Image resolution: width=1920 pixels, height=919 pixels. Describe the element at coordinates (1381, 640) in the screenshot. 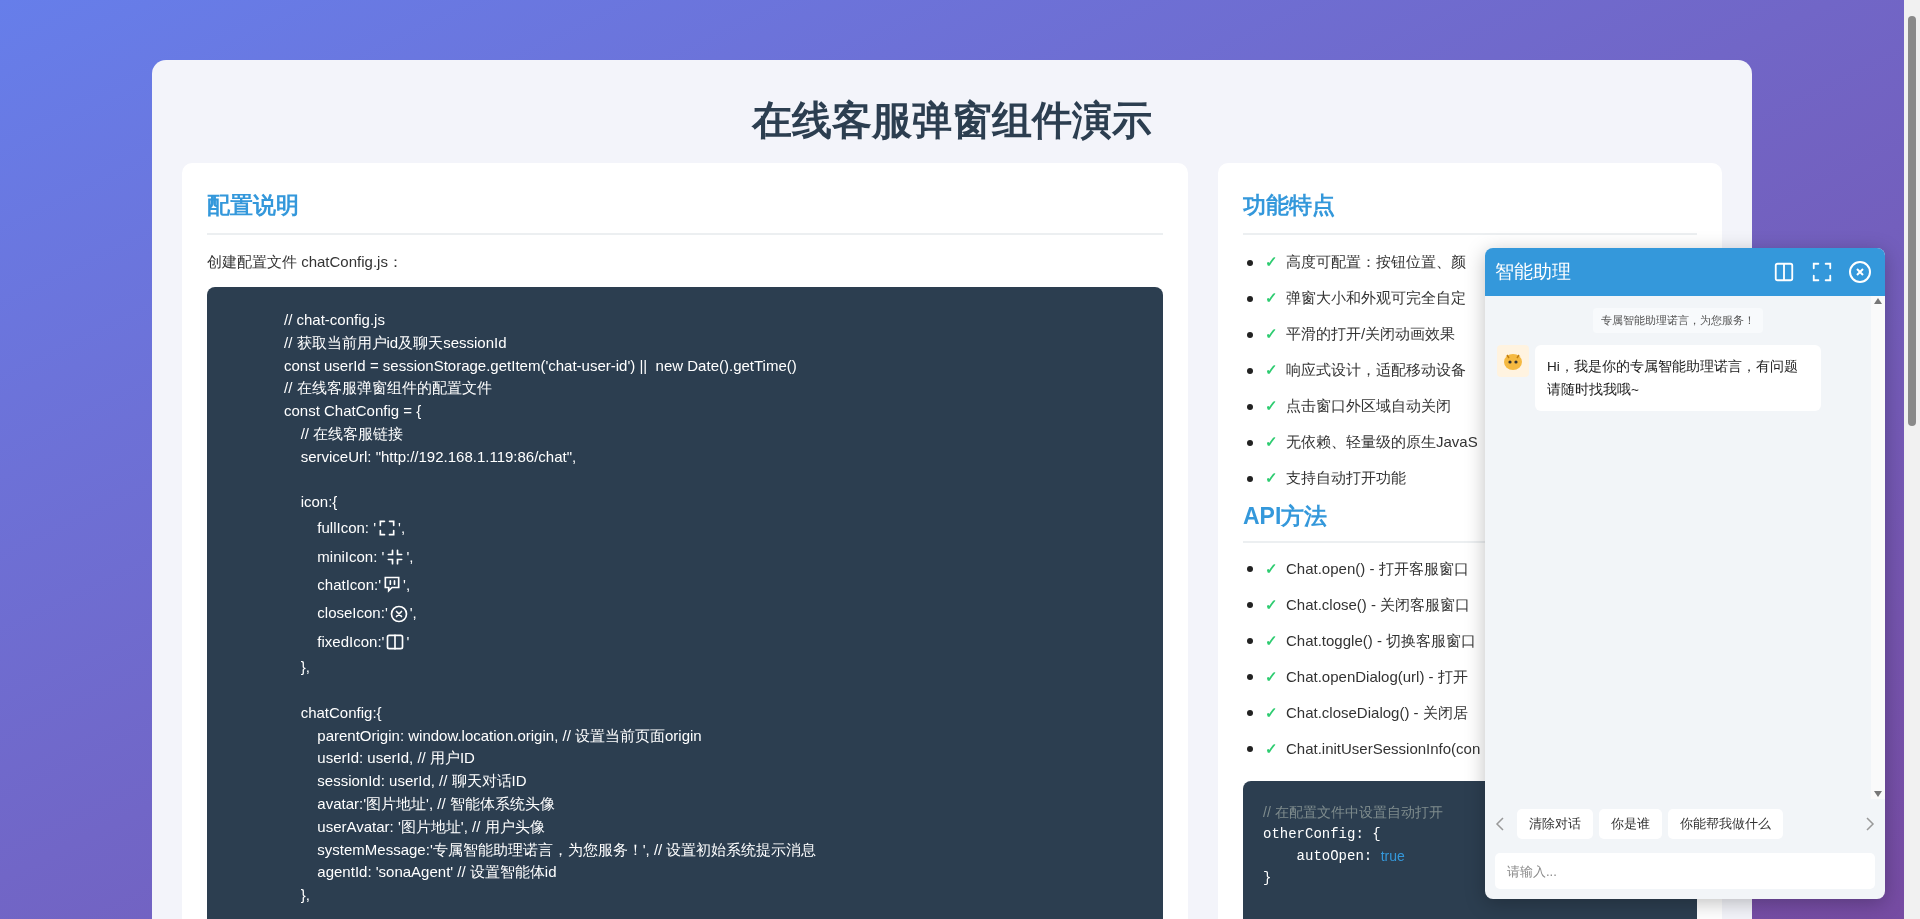

I see `feature-text: Chat.toggle() - 切换客服窗口` at that location.